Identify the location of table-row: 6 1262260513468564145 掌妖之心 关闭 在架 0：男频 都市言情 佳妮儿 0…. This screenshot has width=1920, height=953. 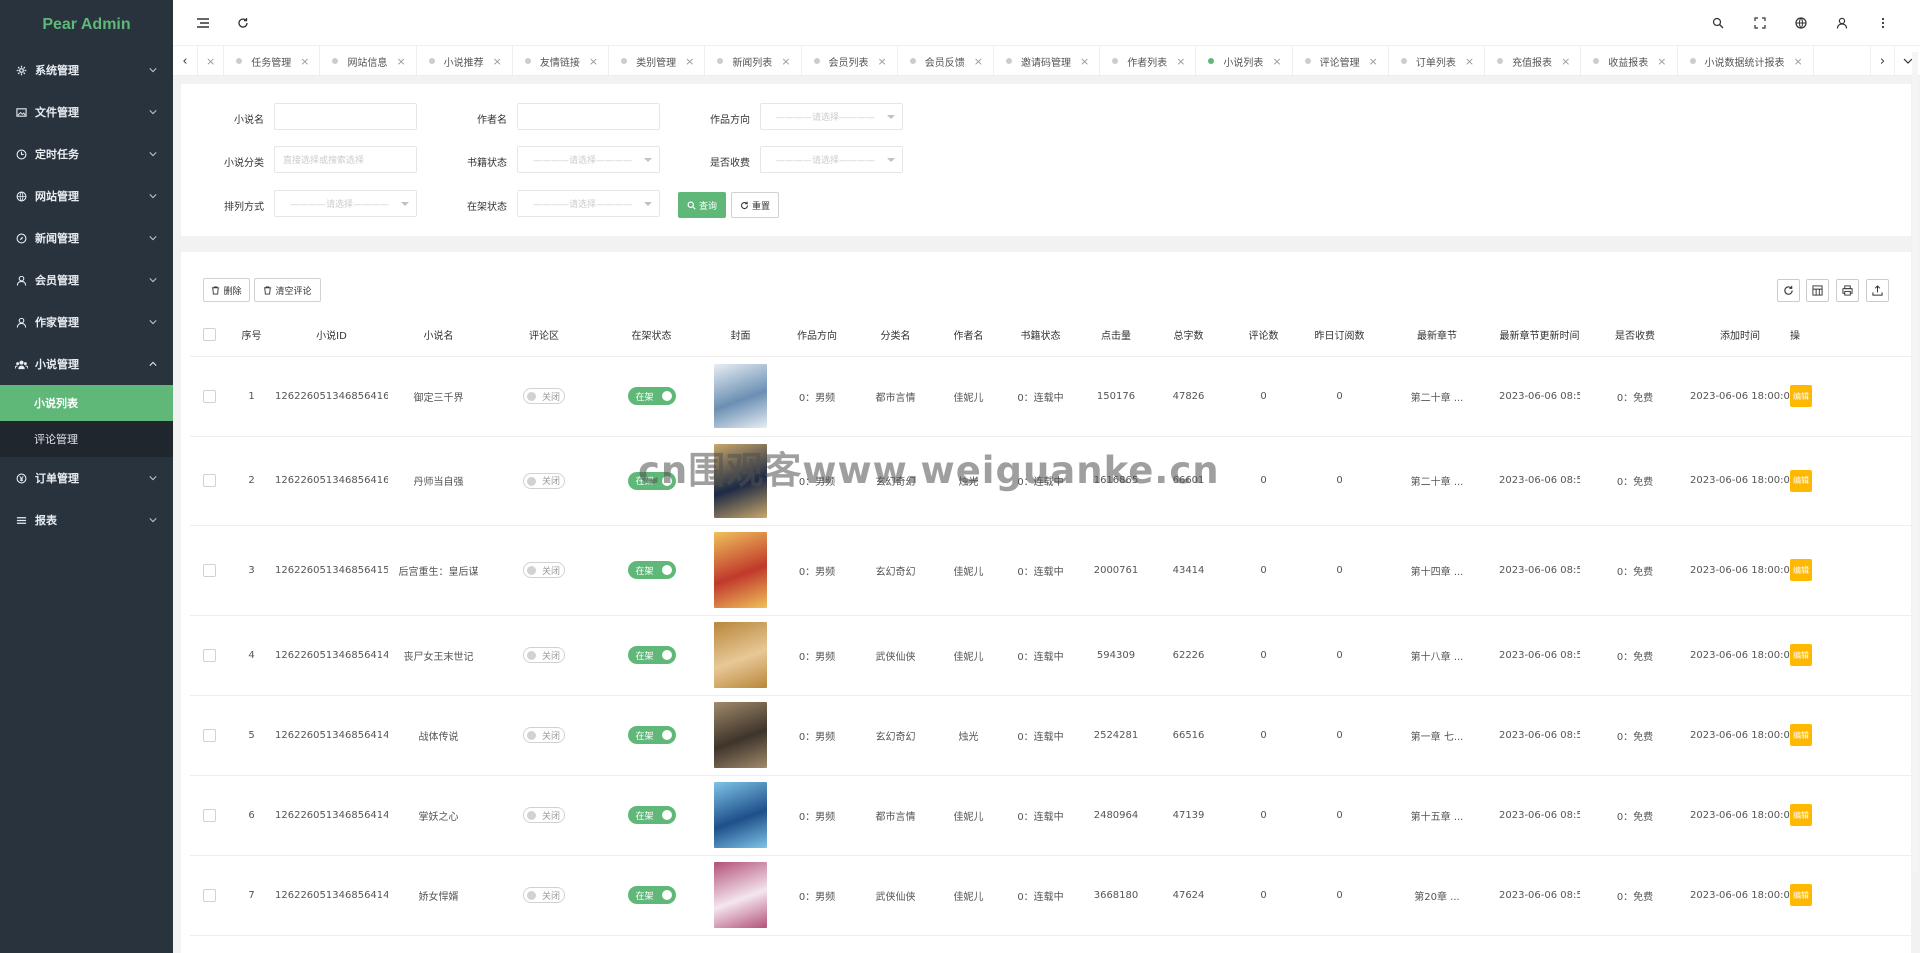
(1050, 815).